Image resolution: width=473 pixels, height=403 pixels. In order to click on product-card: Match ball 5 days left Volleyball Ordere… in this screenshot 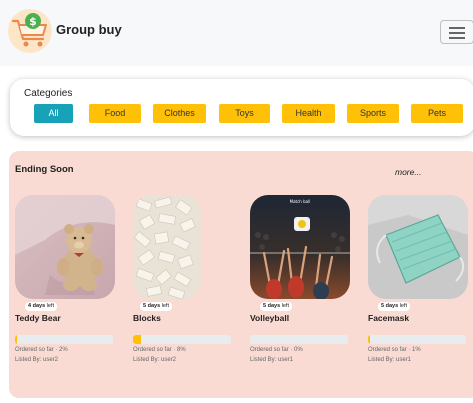, I will do `click(305, 285)`.